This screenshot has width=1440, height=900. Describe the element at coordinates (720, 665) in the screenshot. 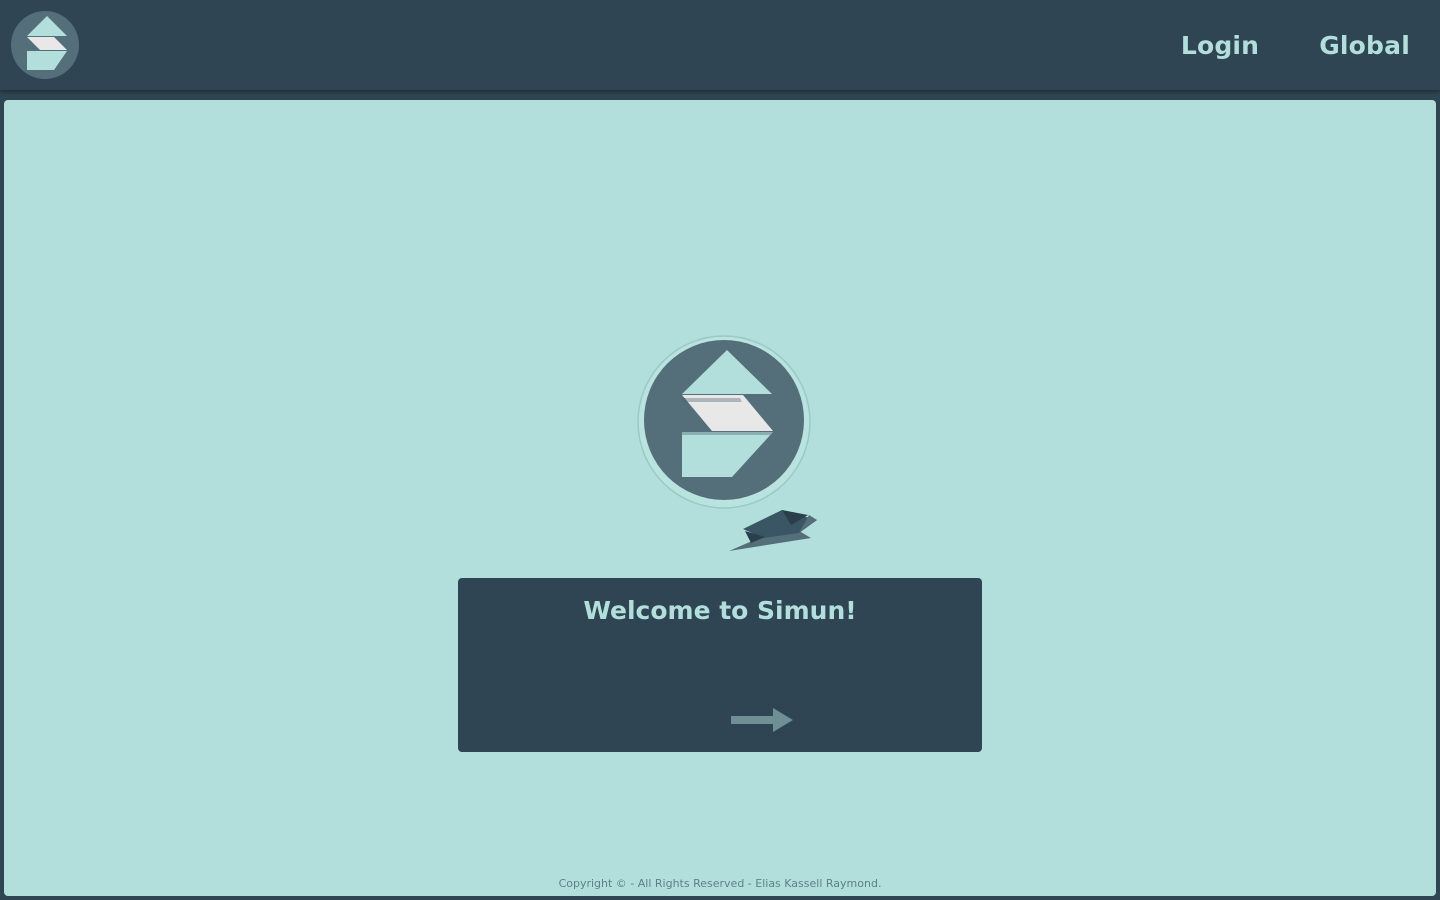

I see `welcome-card: Welcome to Simun!` at that location.